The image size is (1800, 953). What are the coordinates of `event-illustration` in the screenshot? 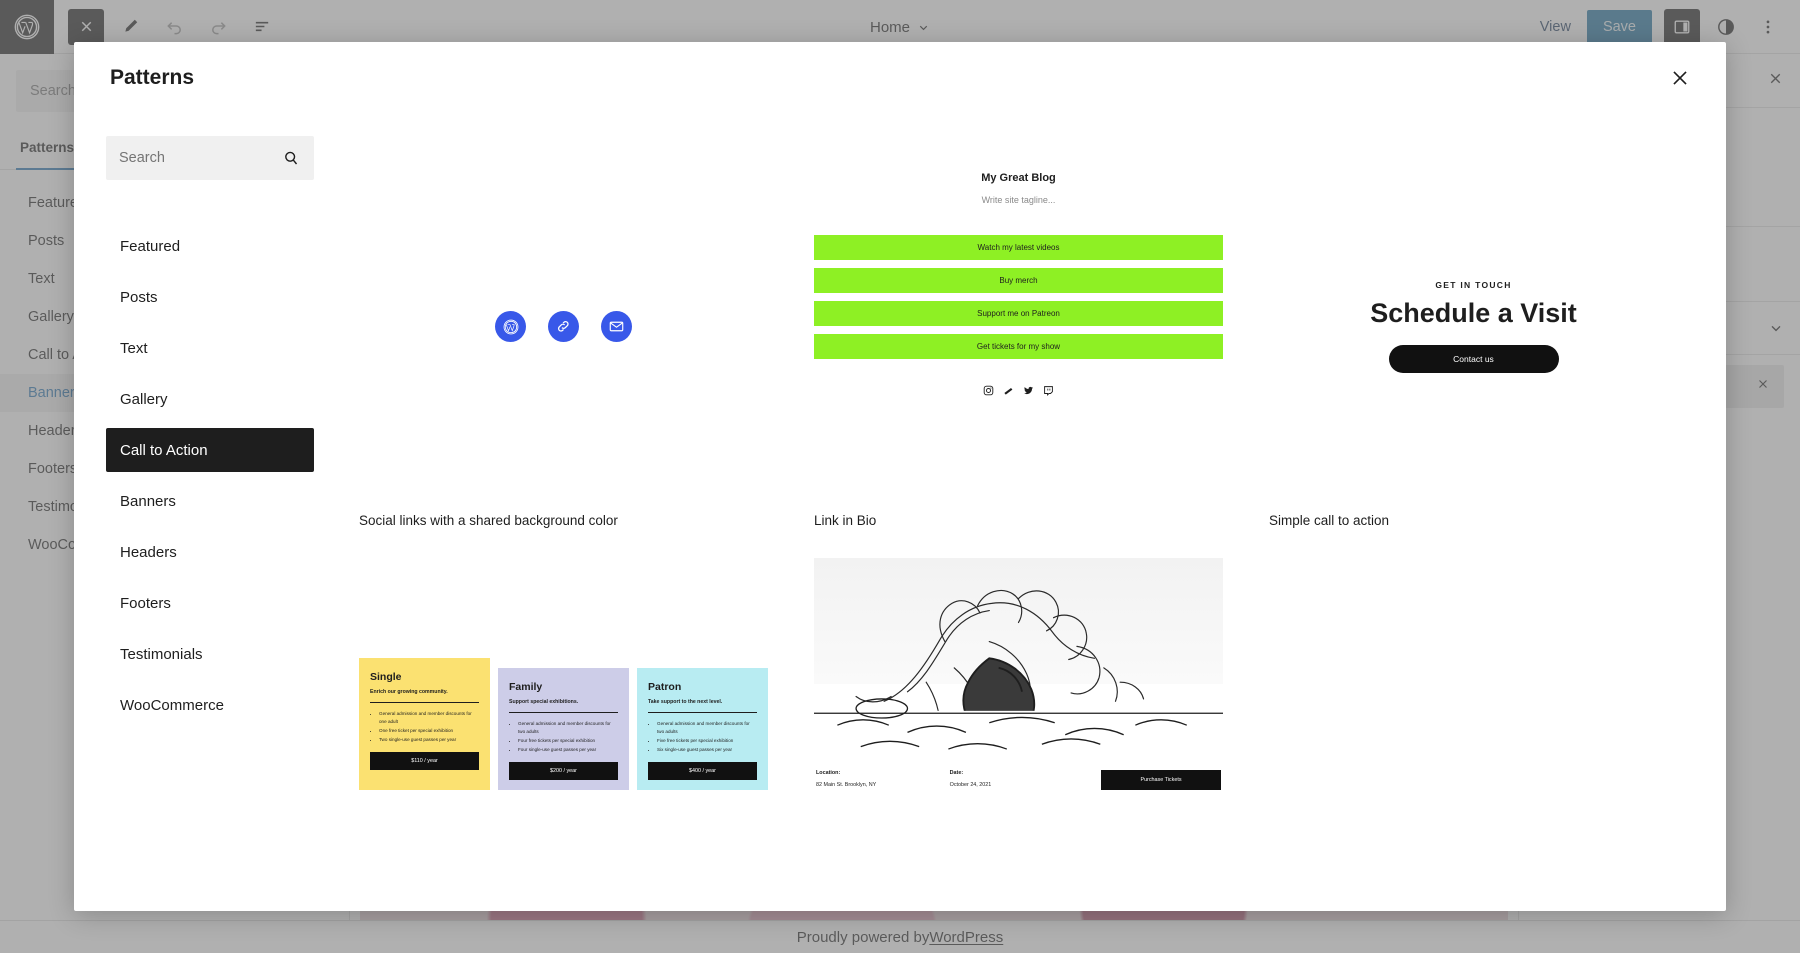 It's located at (1018, 659).